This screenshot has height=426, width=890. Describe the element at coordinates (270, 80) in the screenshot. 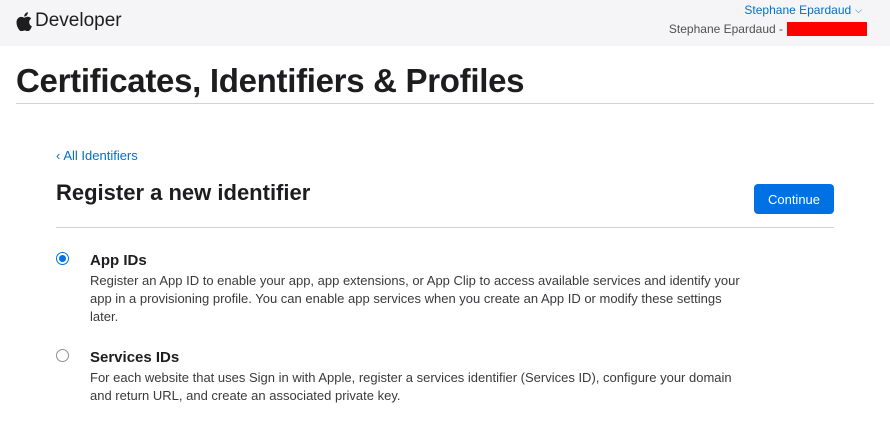

I see `page-title: Certificates, Identifiers & Profiles` at that location.